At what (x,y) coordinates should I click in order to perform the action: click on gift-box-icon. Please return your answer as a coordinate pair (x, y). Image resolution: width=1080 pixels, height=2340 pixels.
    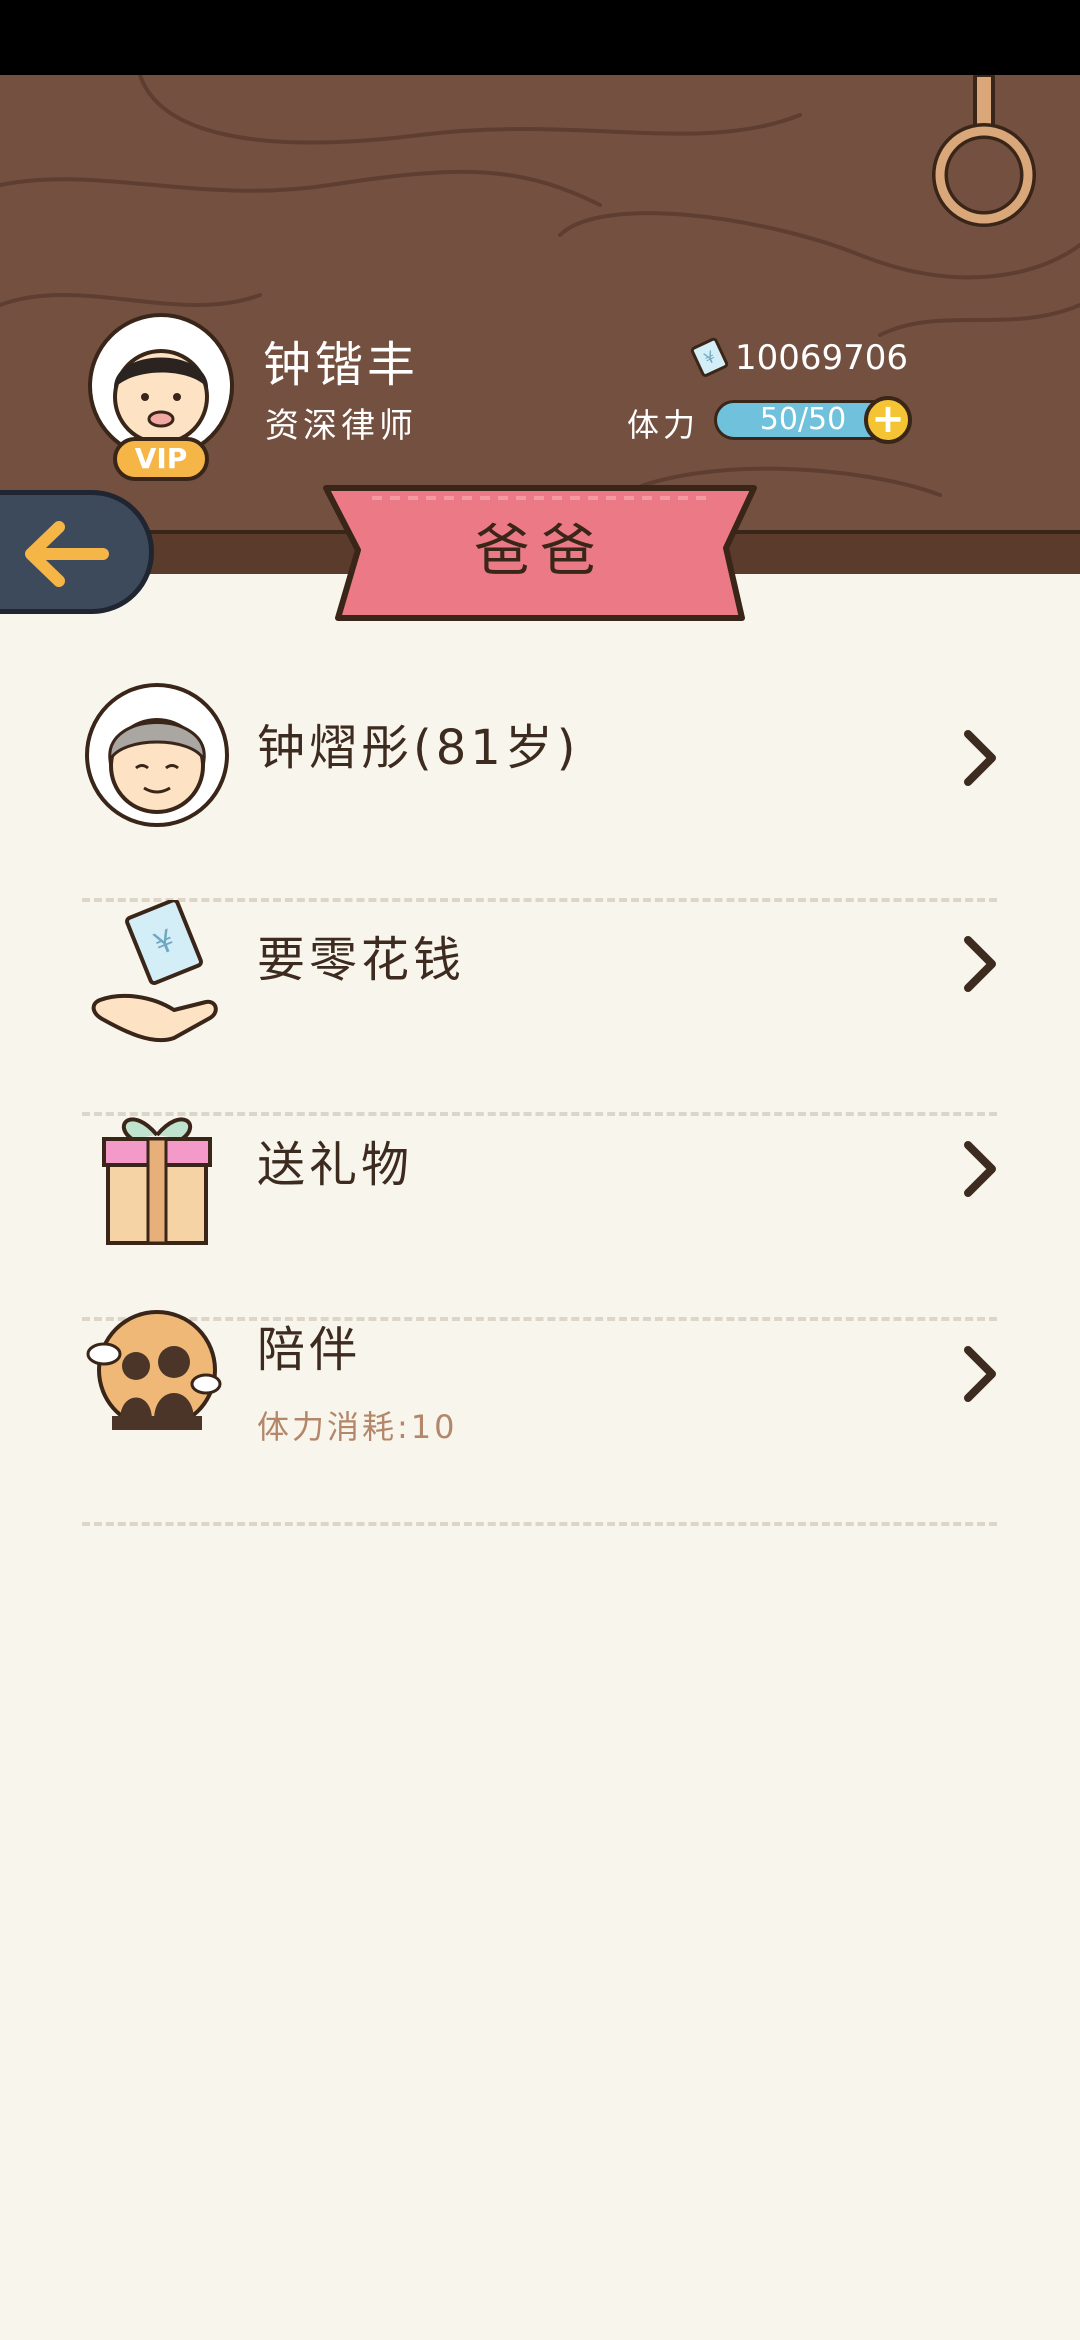
    Looking at the image, I should click on (157, 1180).